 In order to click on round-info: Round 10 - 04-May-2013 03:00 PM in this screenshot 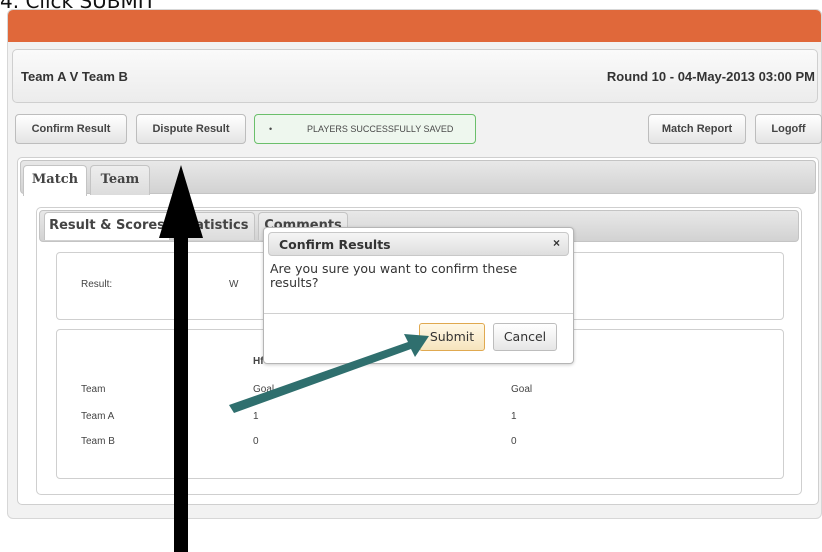, I will do `click(710, 76)`.